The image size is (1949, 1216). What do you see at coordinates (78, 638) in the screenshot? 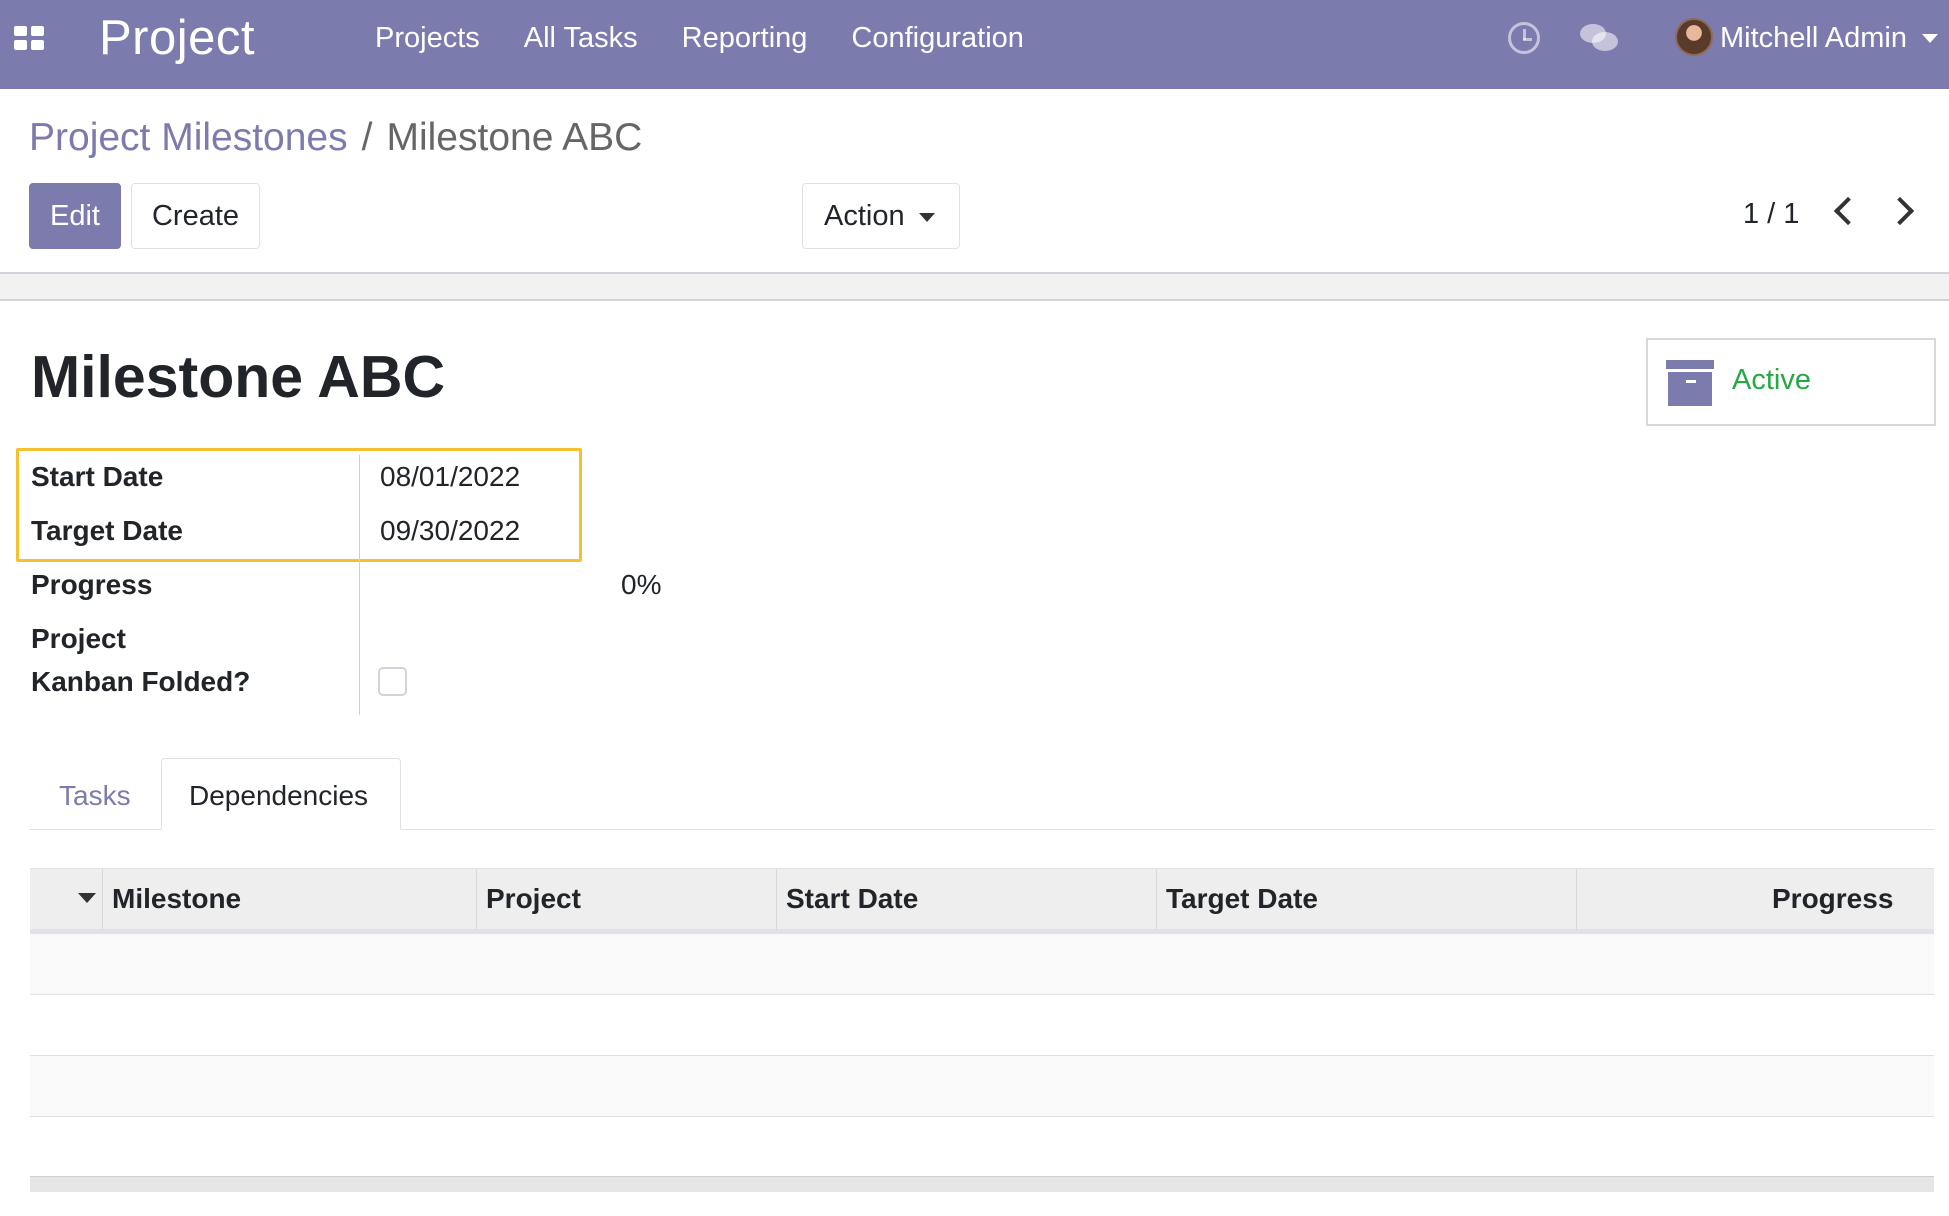
I see `kanban-folded-label-line1: Project` at bounding box center [78, 638].